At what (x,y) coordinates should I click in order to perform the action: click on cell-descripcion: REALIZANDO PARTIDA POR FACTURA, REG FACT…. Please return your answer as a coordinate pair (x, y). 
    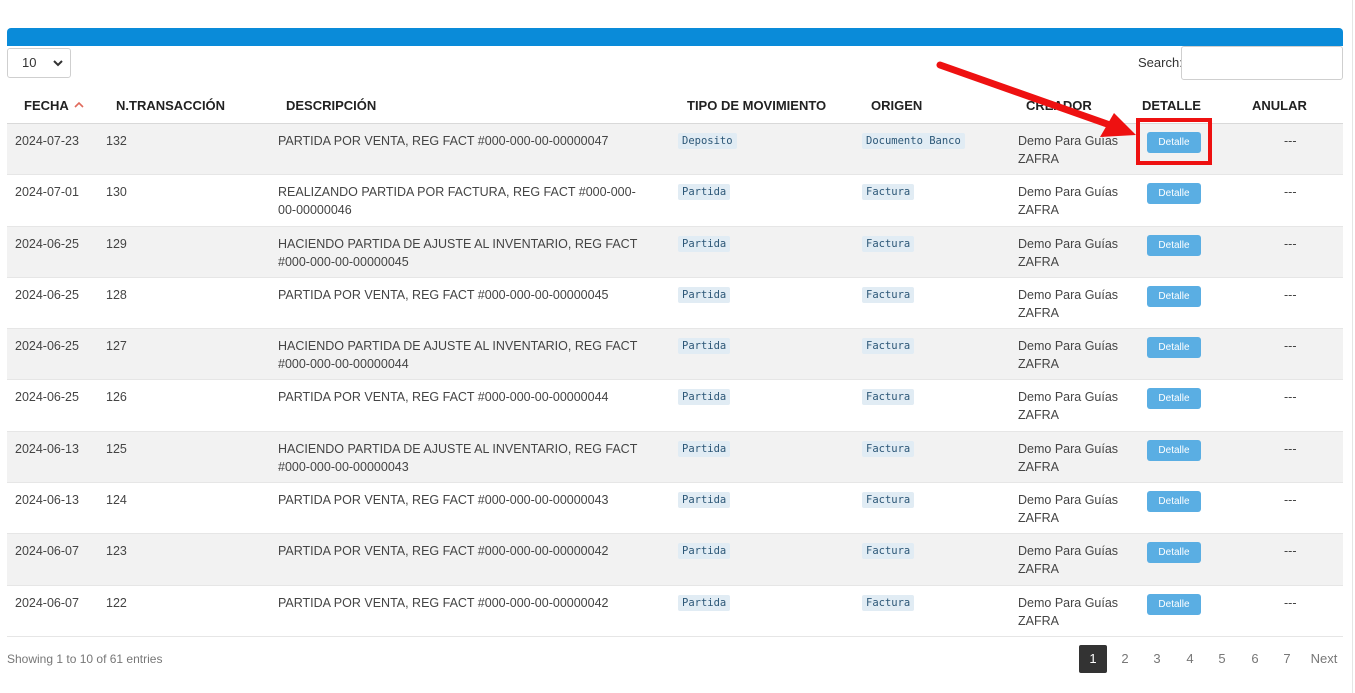
    Looking at the image, I should click on (457, 201).